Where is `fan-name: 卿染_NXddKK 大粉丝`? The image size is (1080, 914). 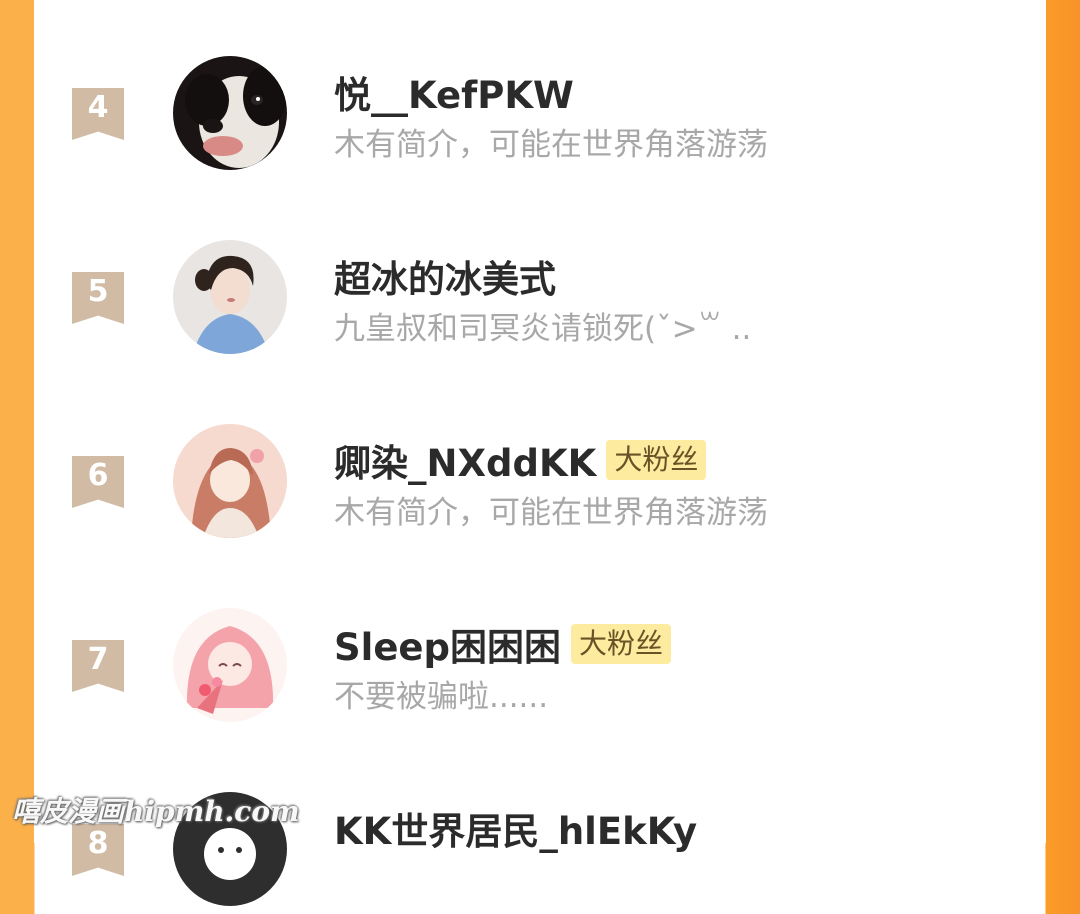 fan-name: 卿染_NXddKK 大粉丝 is located at coordinates (520, 460).